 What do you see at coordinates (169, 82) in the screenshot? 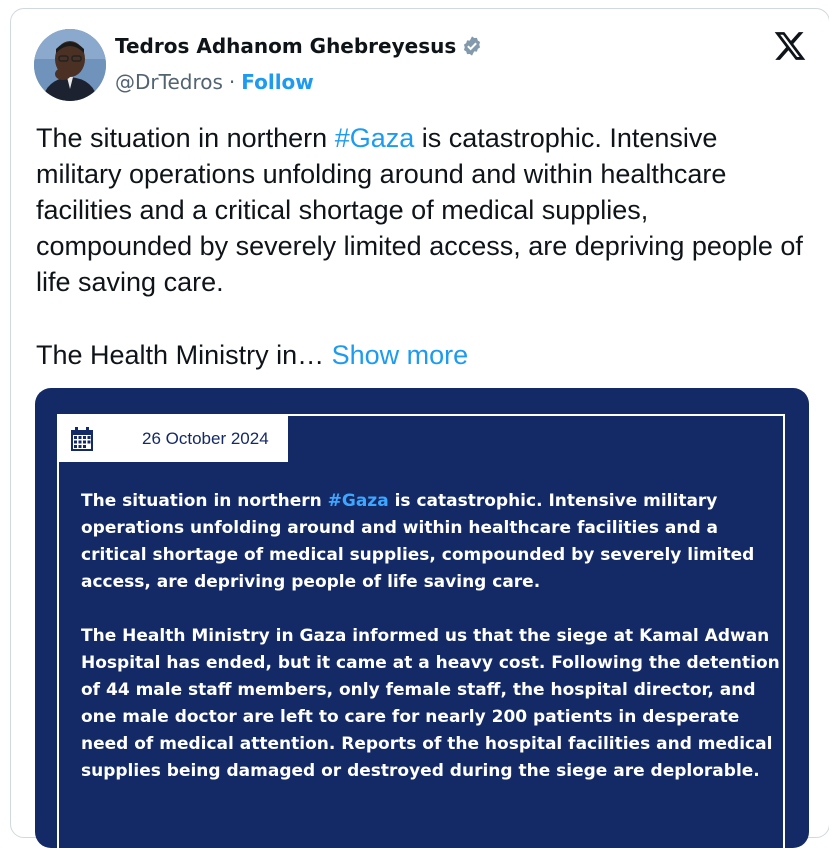
I see `author-handle: @DrTedros` at bounding box center [169, 82].